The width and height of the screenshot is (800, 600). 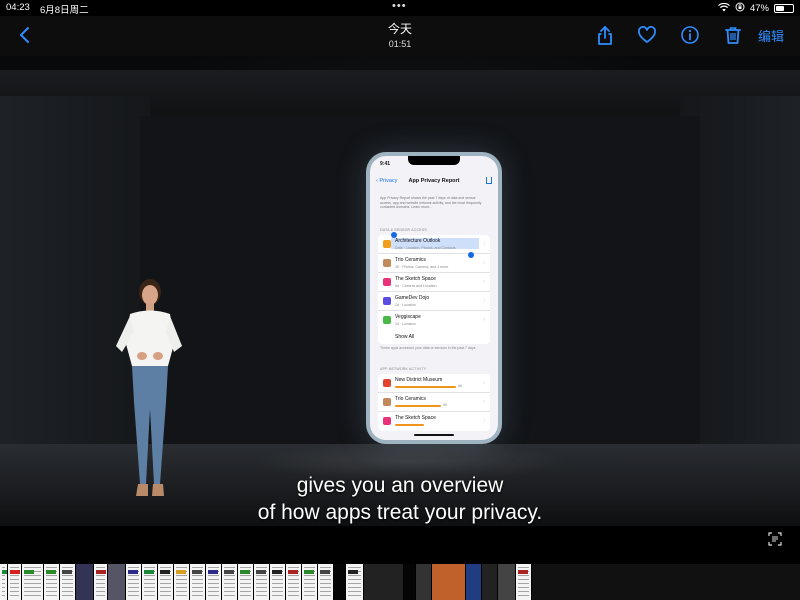 I want to click on selection-handle-start, so click(x=394, y=235).